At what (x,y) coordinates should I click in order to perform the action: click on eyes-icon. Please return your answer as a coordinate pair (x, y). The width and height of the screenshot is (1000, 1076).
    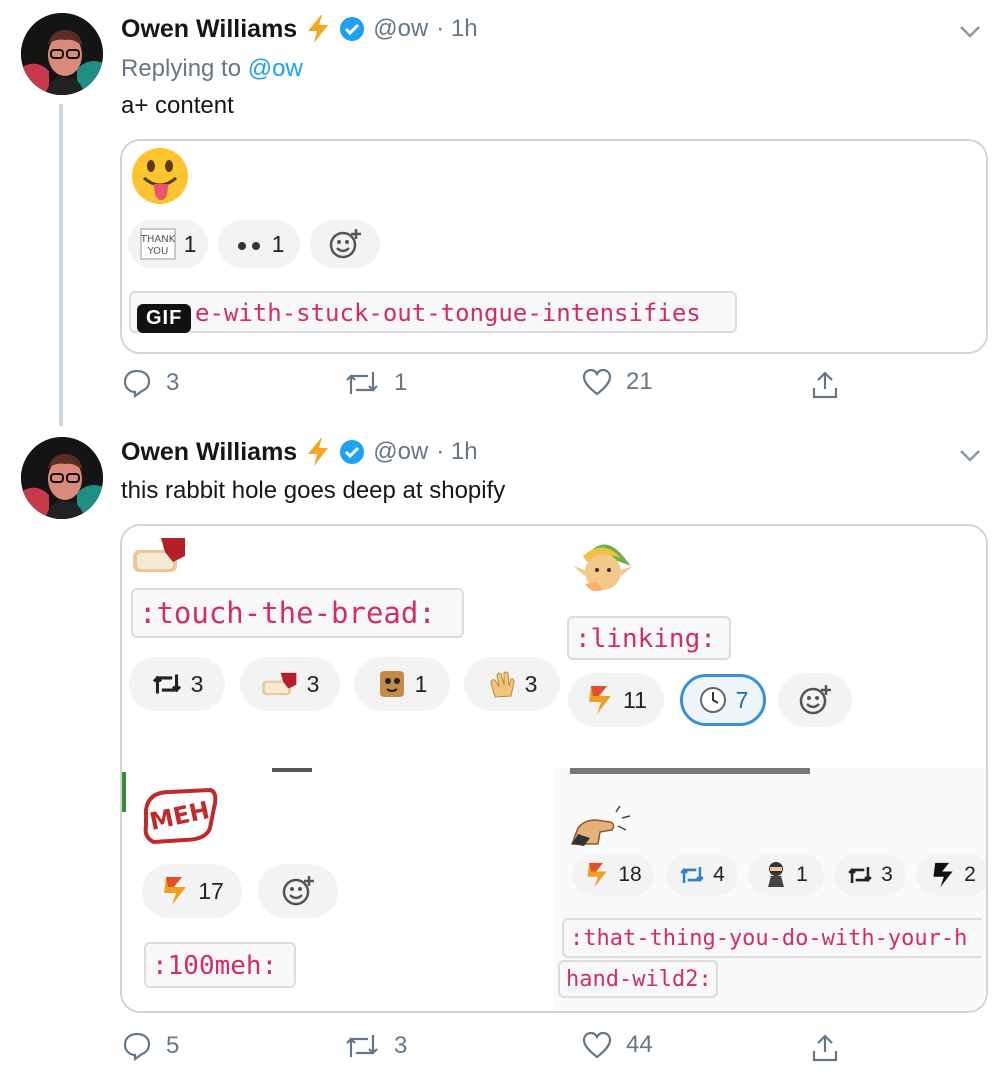
    Looking at the image, I should click on (248, 246).